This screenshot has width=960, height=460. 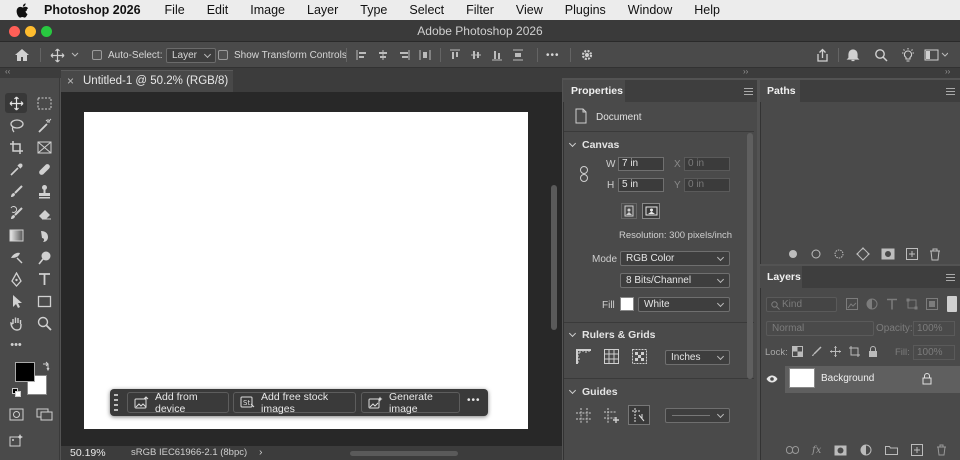 I want to click on app-menu: Photoshop 2026, so click(x=92, y=10).